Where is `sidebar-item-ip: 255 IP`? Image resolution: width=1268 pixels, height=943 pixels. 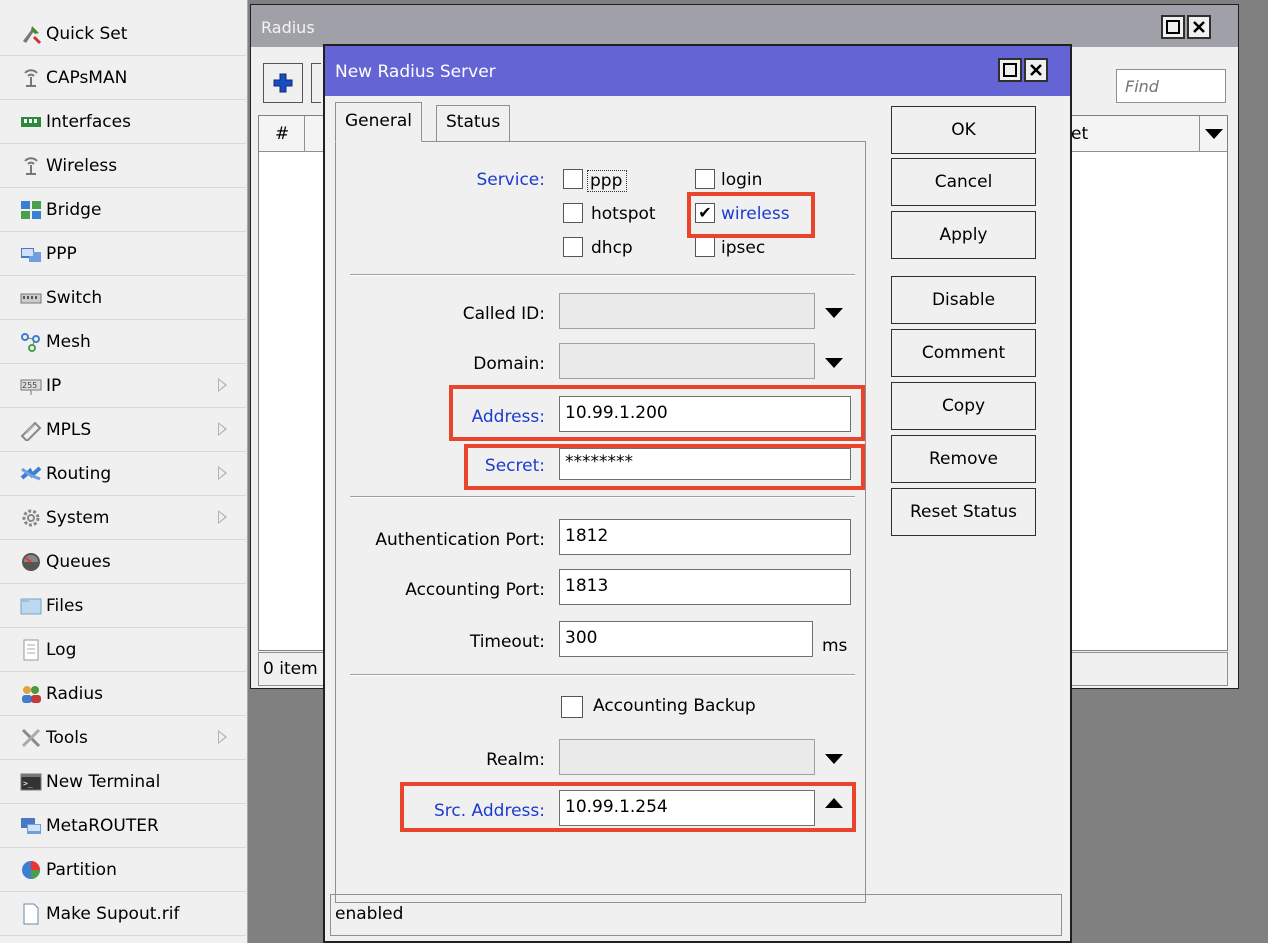
sidebar-item-ip: 255 IP is located at coordinates (123, 386).